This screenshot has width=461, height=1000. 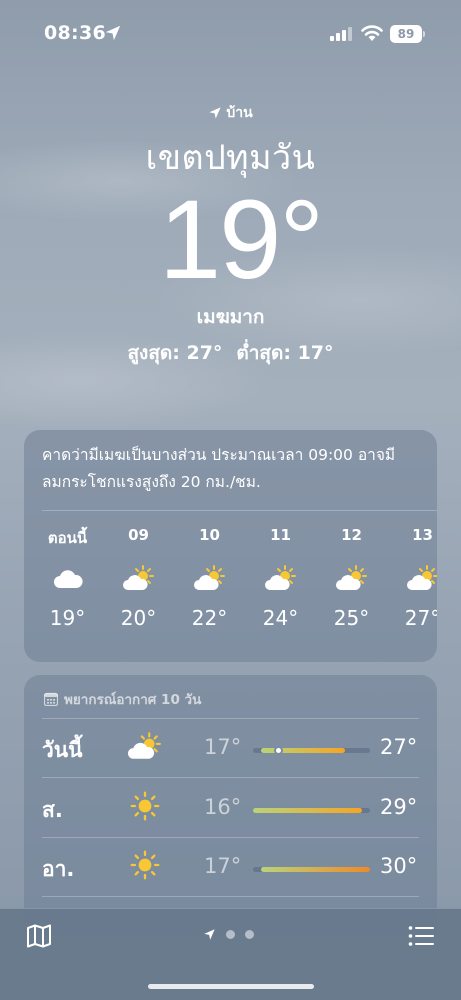 What do you see at coordinates (223, 807) in the screenshot?
I see `day-low-temp: 16°` at bounding box center [223, 807].